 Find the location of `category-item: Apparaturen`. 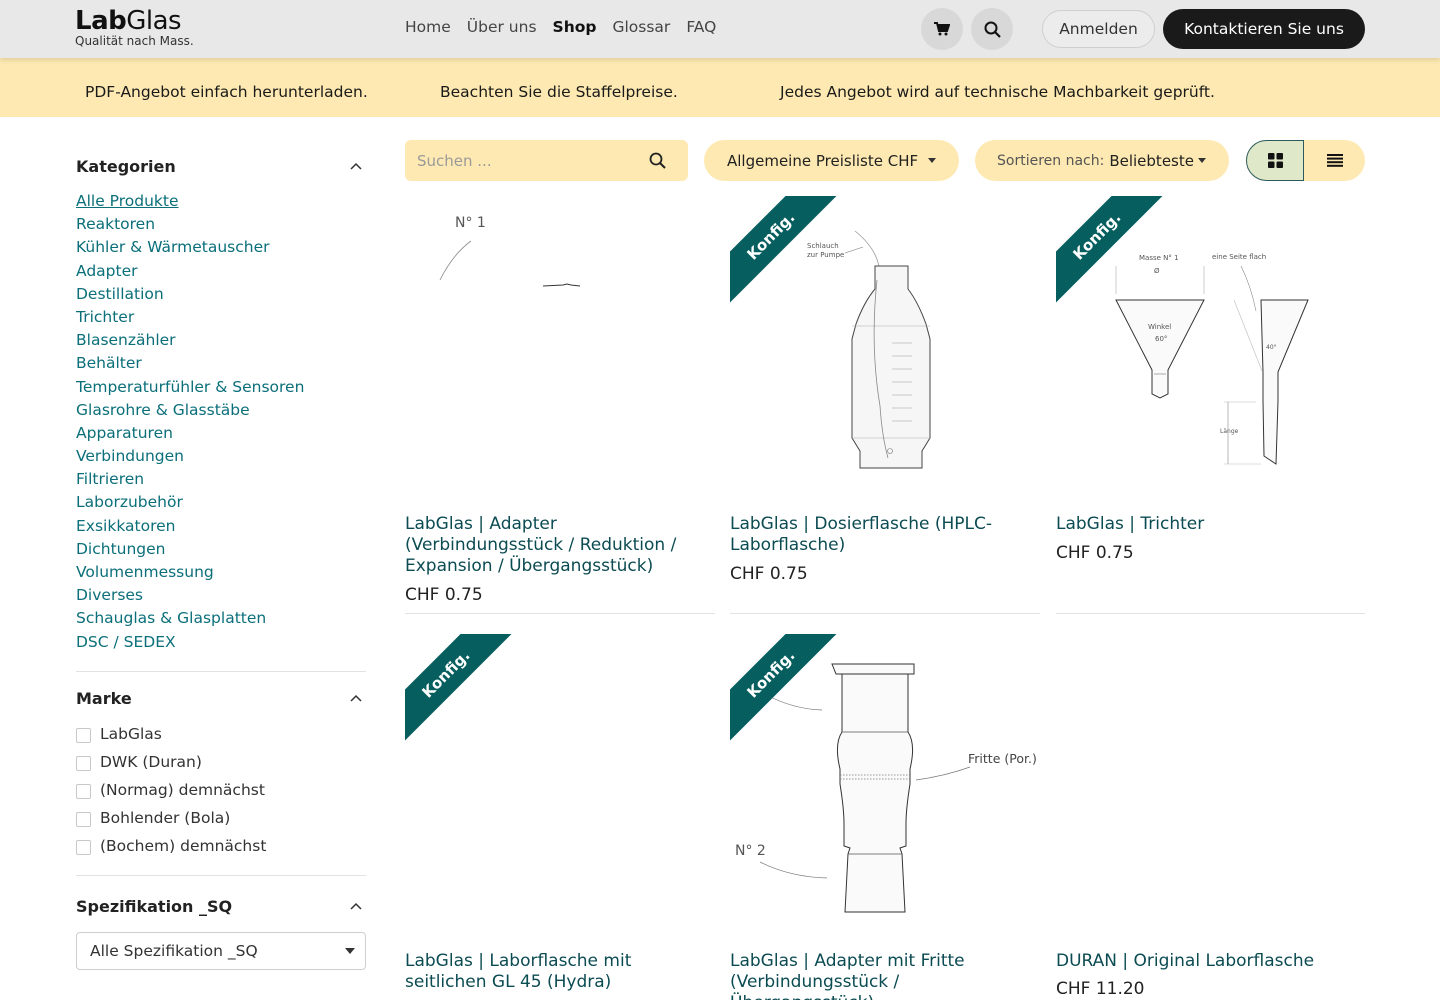

category-item: Apparaturen is located at coordinates (190, 433).